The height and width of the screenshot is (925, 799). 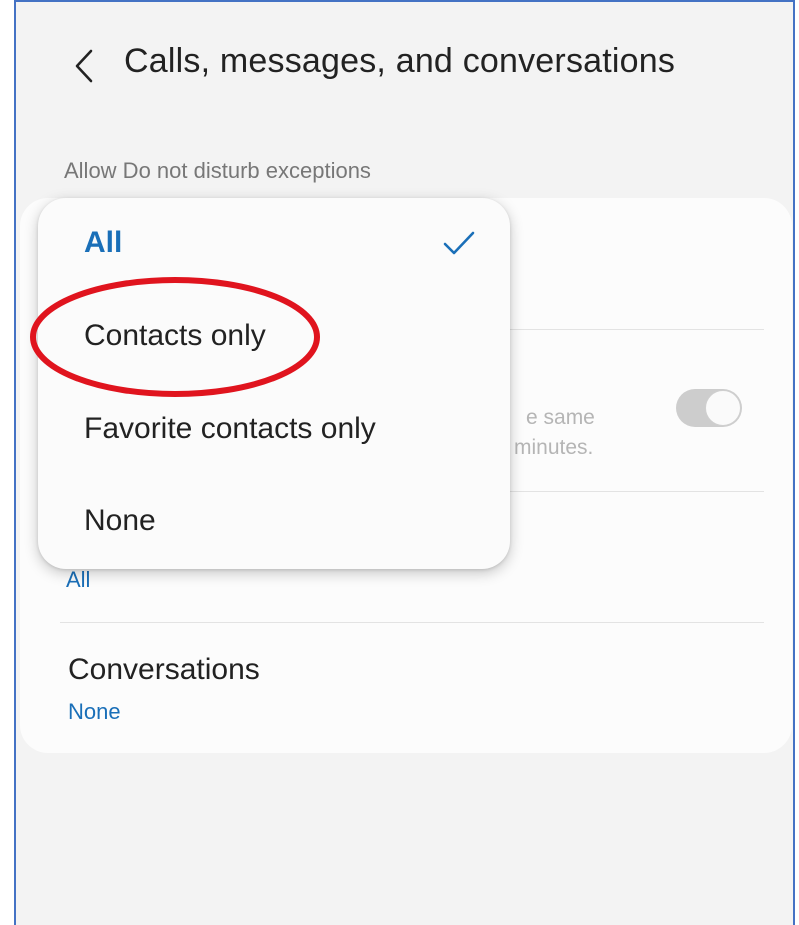 What do you see at coordinates (217, 170) in the screenshot?
I see `section-label: Allow Do not disturb exceptions` at bounding box center [217, 170].